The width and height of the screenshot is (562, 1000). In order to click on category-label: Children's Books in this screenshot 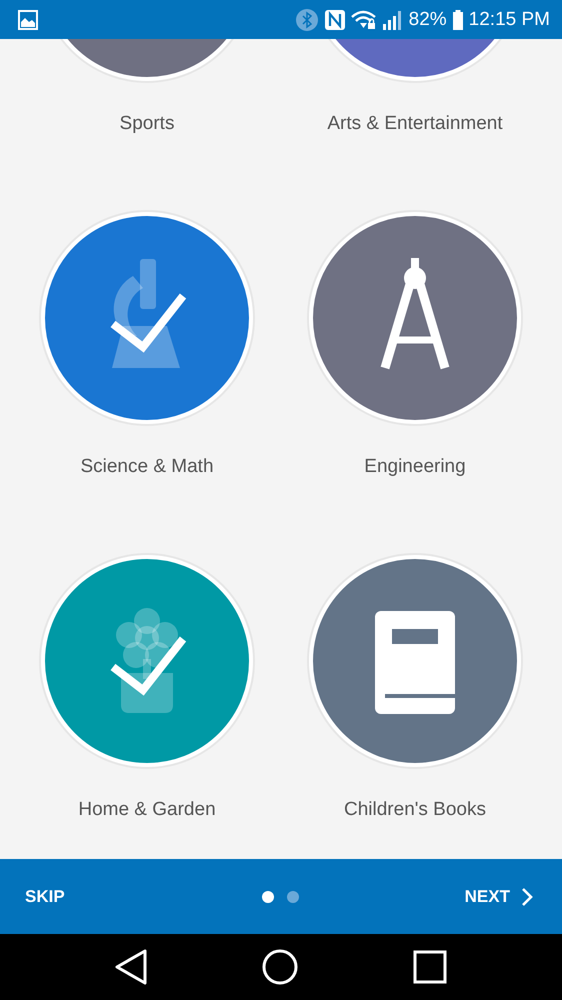, I will do `click(415, 810)`.